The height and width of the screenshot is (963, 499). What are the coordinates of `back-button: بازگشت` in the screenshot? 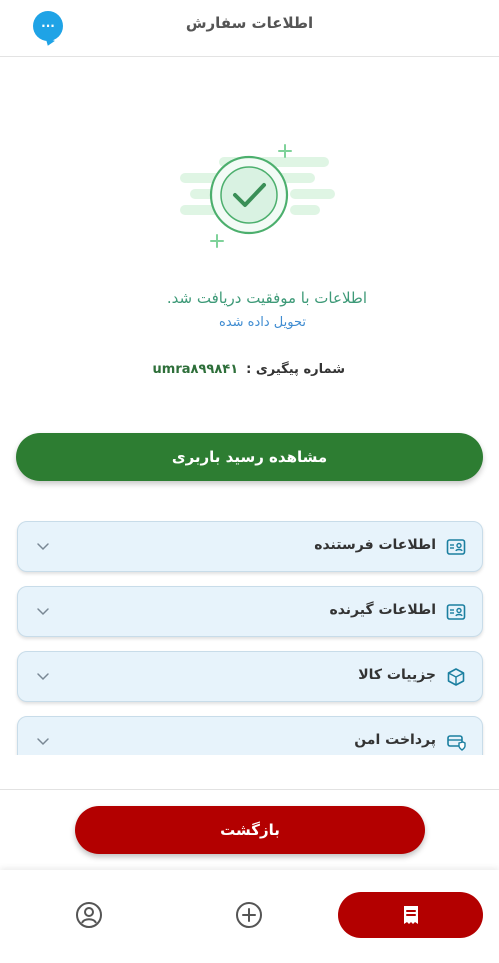 It's located at (250, 830).